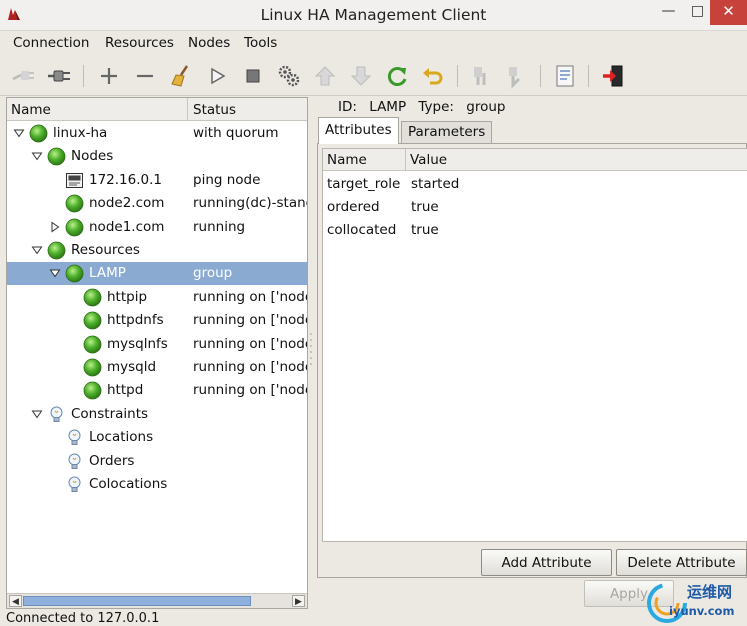  Describe the element at coordinates (253, 76) in the screenshot. I see `stop-icon` at that location.